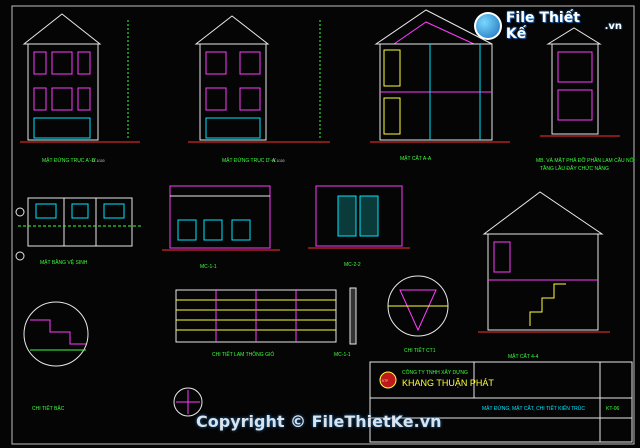 The width and height of the screenshot is (640, 448). Describe the element at coordinates (319, 421) in the screenshot. I see `copyright-watermark: Copyright © FileThietKe.vn` at that location.